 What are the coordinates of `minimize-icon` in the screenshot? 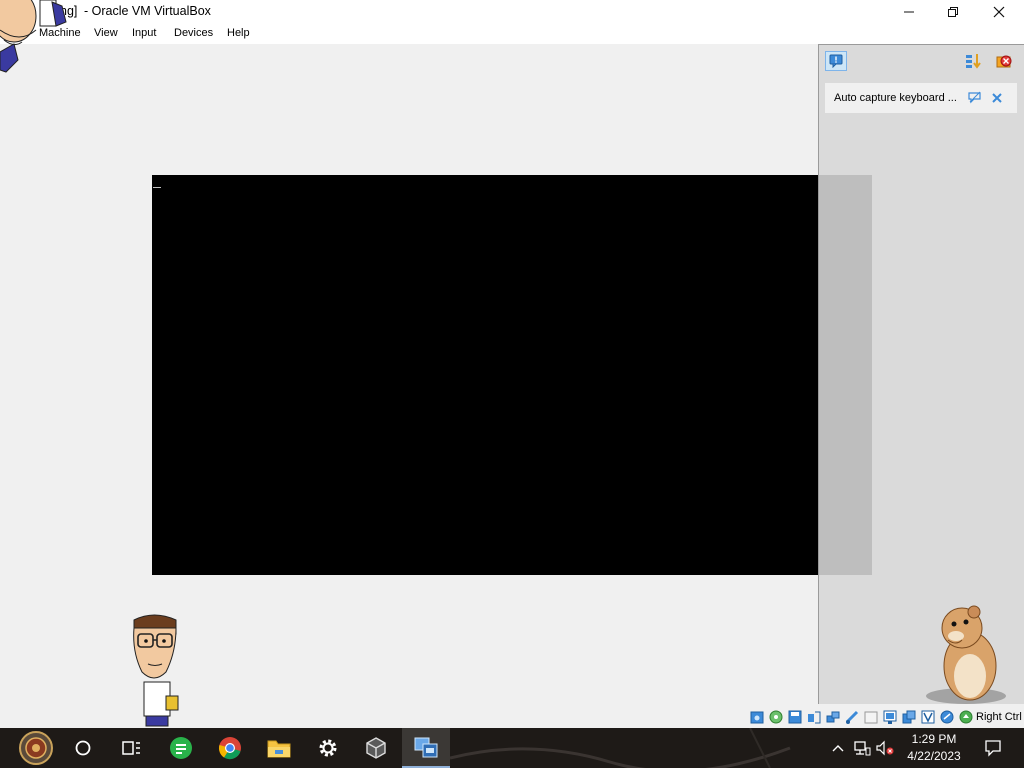 It's located at (909, 12).